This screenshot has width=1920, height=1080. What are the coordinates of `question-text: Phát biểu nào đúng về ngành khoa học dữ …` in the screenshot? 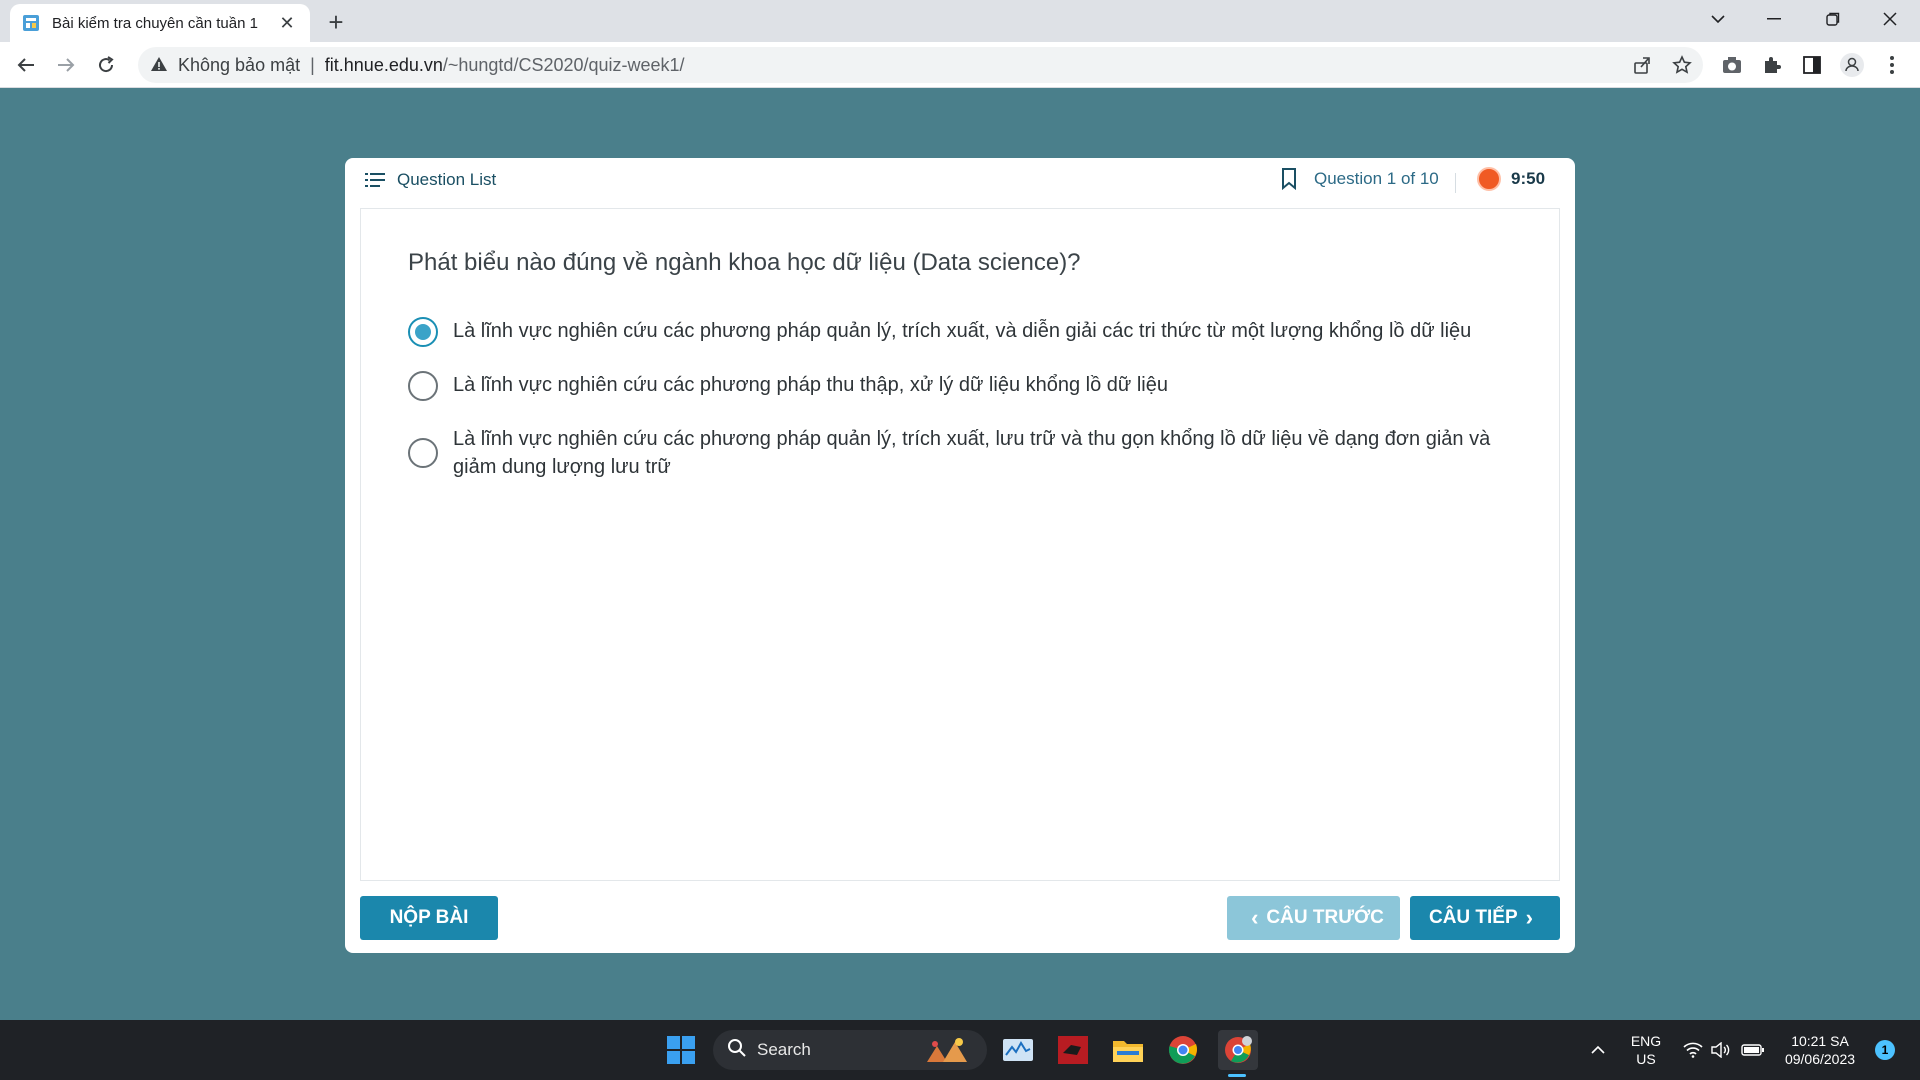 It's located at (744, 262).